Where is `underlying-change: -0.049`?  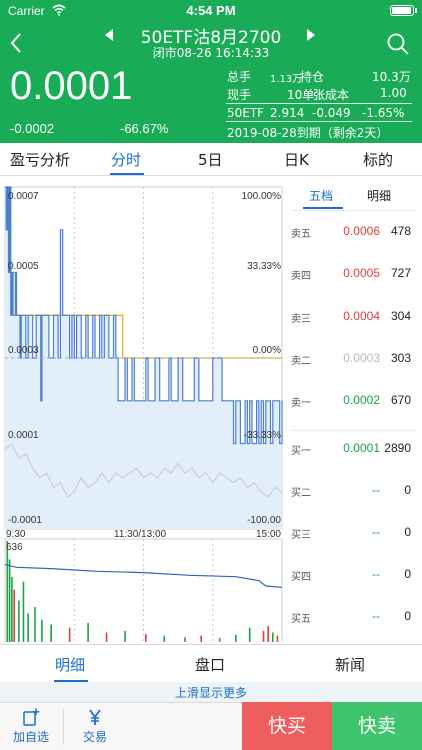 underlying-change: -0.049 is located at coordinates (331, 113).